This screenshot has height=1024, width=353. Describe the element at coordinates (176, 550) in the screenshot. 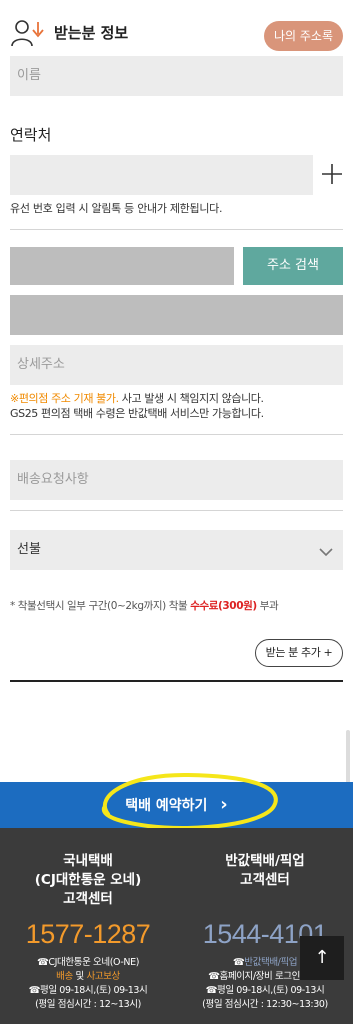

I see `payment-select: 선불` at that location.